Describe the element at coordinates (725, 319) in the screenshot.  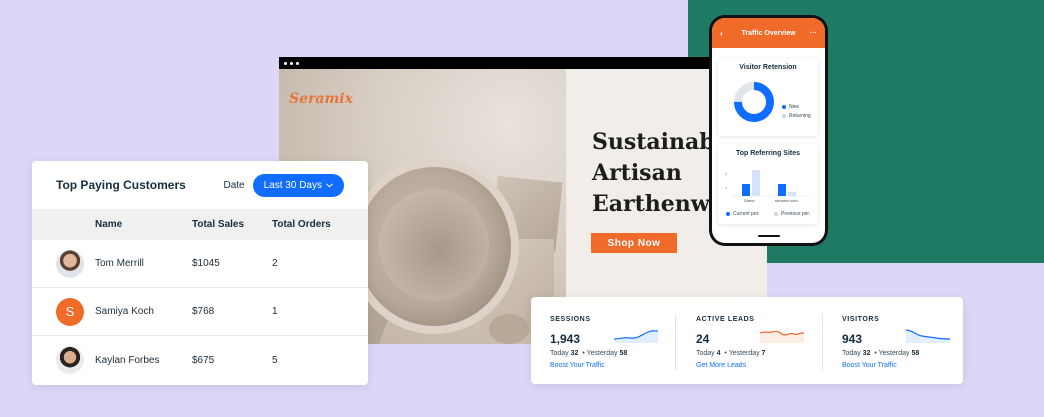
I see `stat-label: ACTIVE LEADS` at that location.